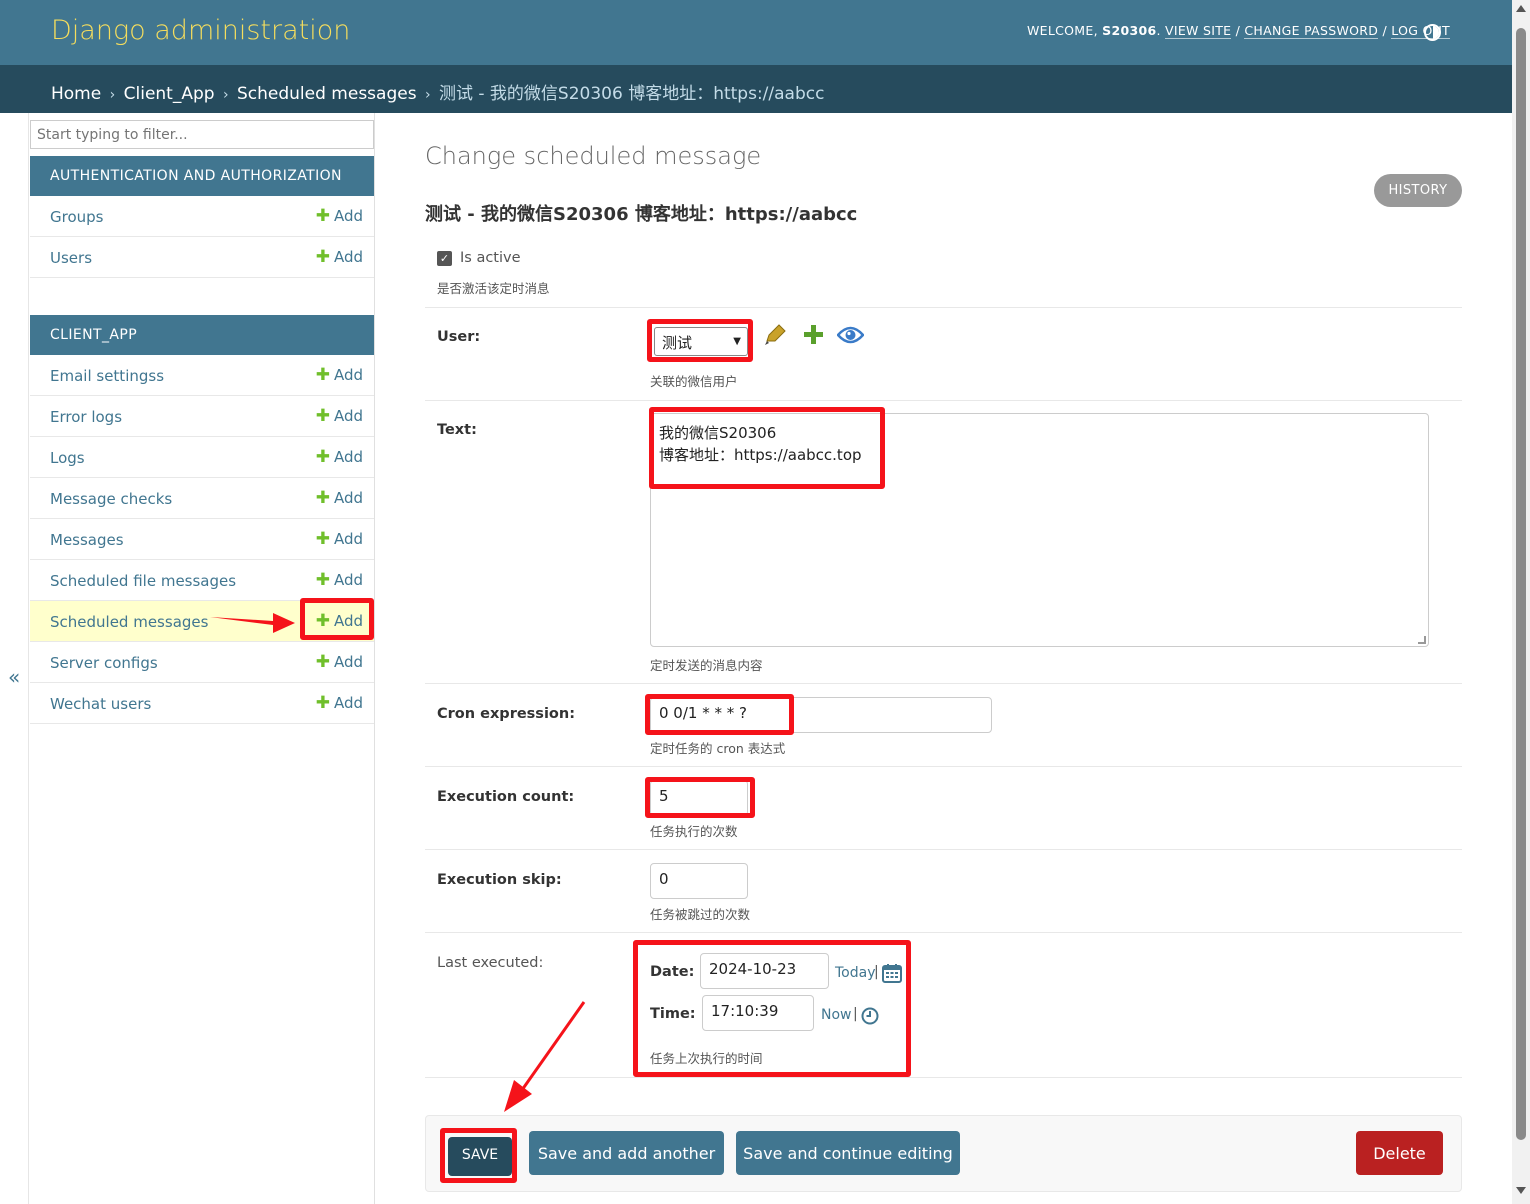 The height and width of the screenshot is (1204, 1530). What do you see at coordinates (339, 375) in the screenshot?
I see `add-email-settingss-link: ✚ Add` at bounding box center [339, 375].